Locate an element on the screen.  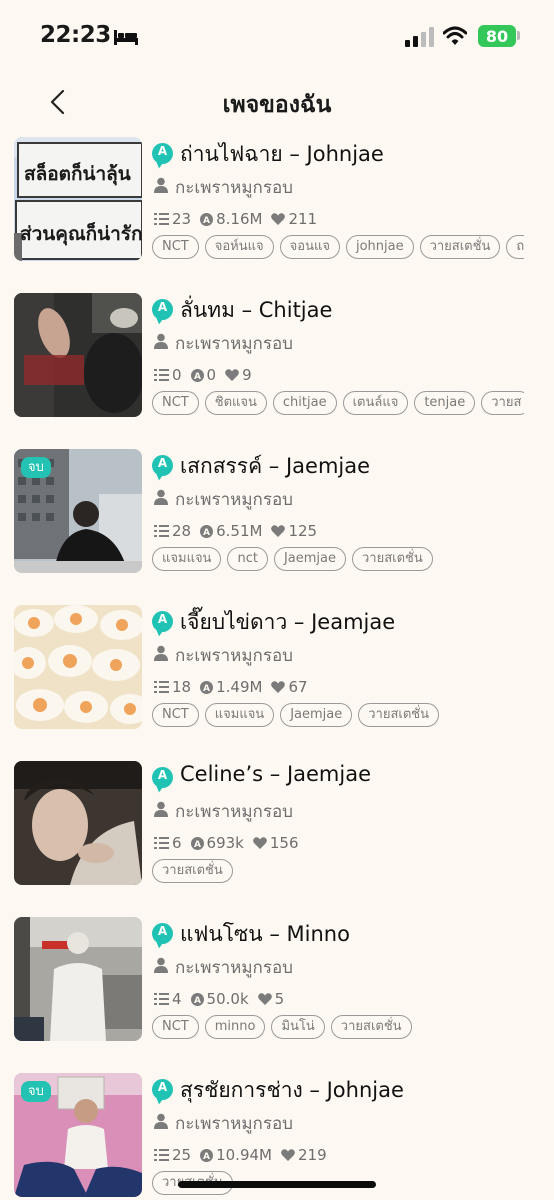
tag-chip: minno is located at coordinates (235, 1027).